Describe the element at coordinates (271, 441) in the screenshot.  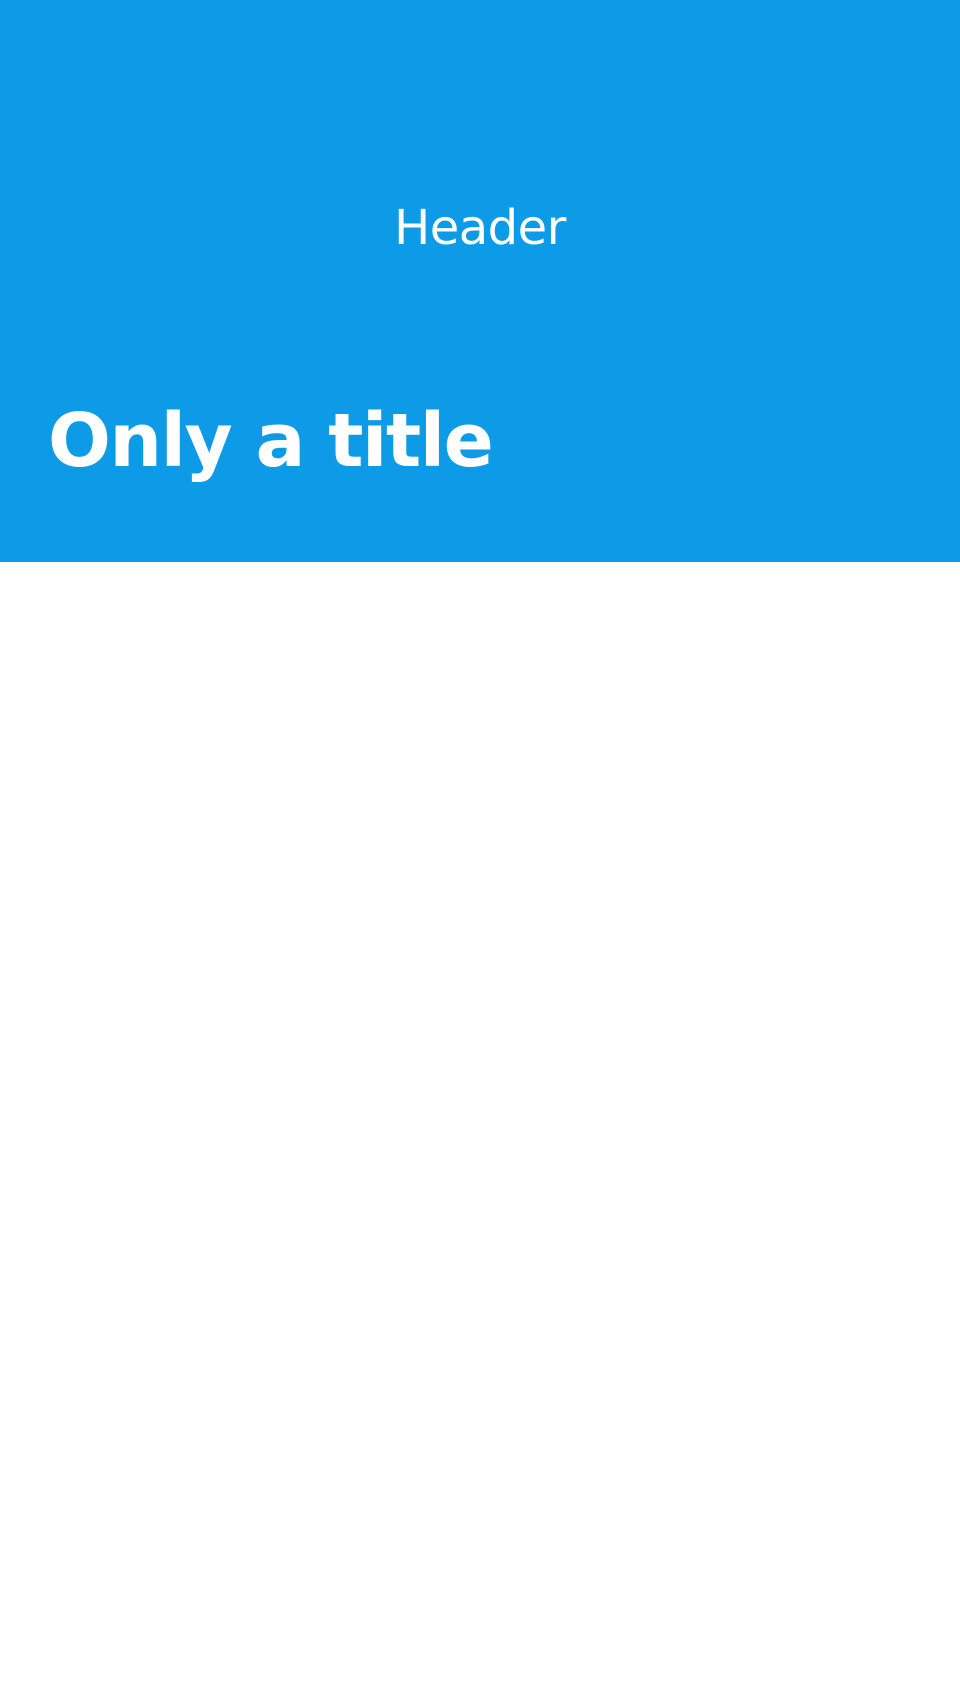
I see `page-title: Only a title` at that location.